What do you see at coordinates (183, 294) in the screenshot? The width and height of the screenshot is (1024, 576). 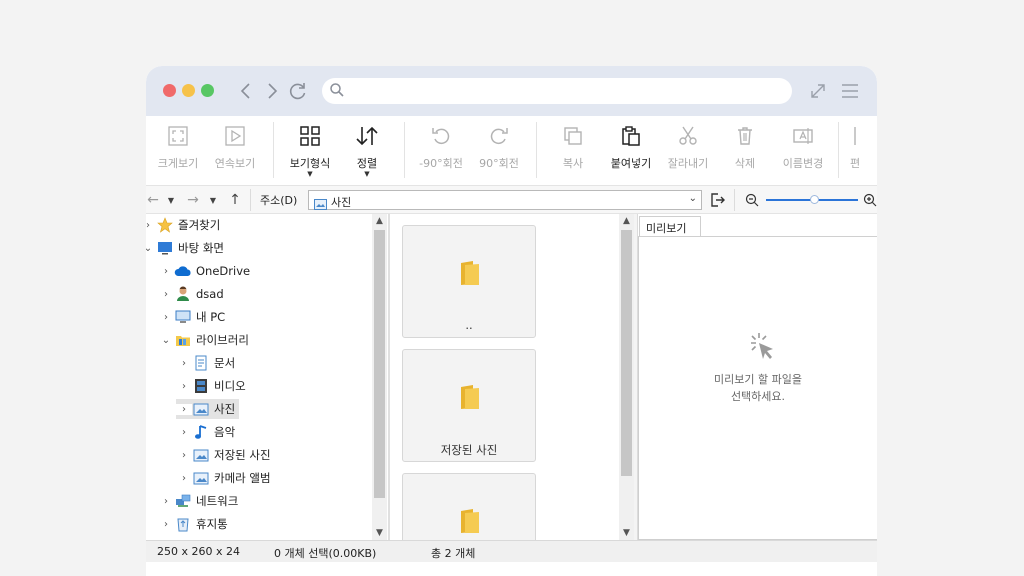 I see `user-icon` at bounding box center [183, 294].